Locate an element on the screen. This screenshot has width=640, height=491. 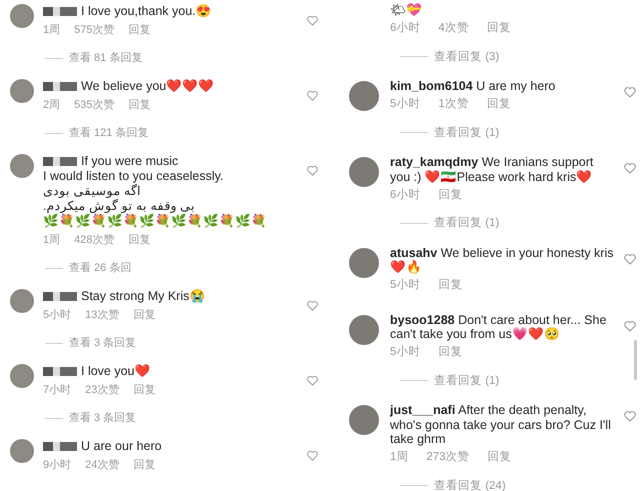
like-count: 4次赞 is located at coordinates (453, 28).